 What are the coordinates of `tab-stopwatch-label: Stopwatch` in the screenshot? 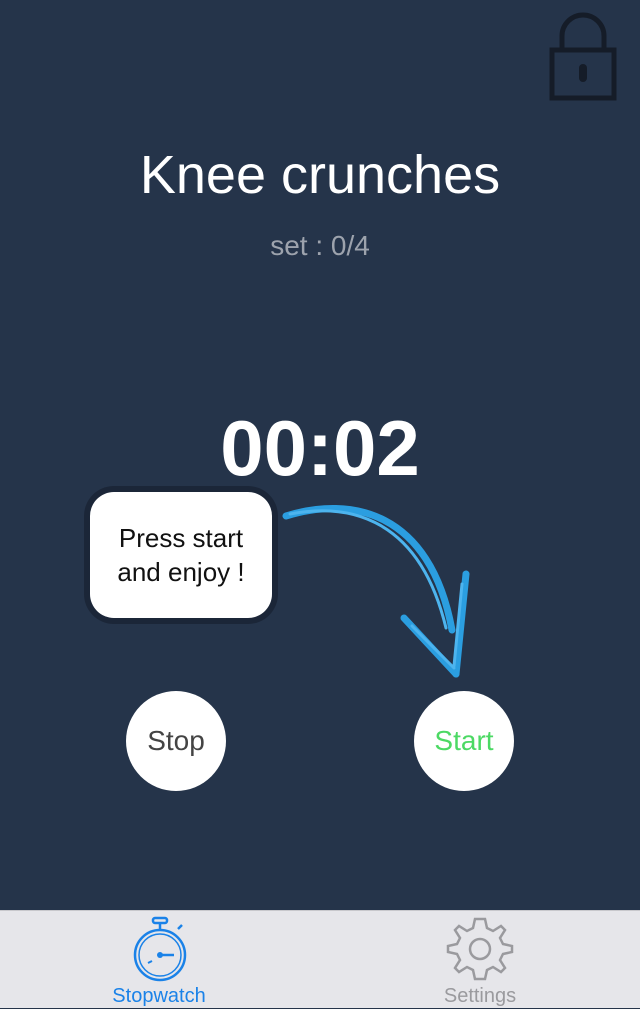 It's located at (159, 996).